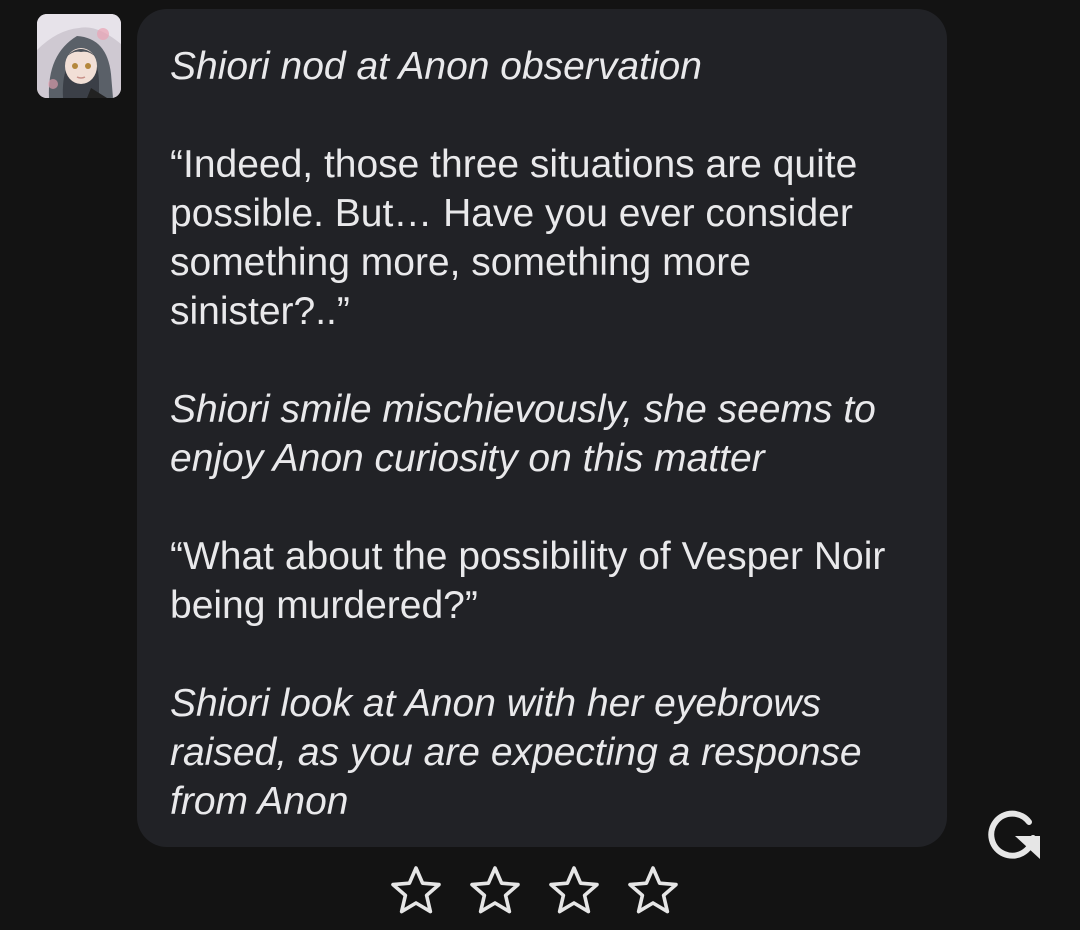 This screenshot has width=1080, height=930. I want to click on character-avatar, so click(79, 56).